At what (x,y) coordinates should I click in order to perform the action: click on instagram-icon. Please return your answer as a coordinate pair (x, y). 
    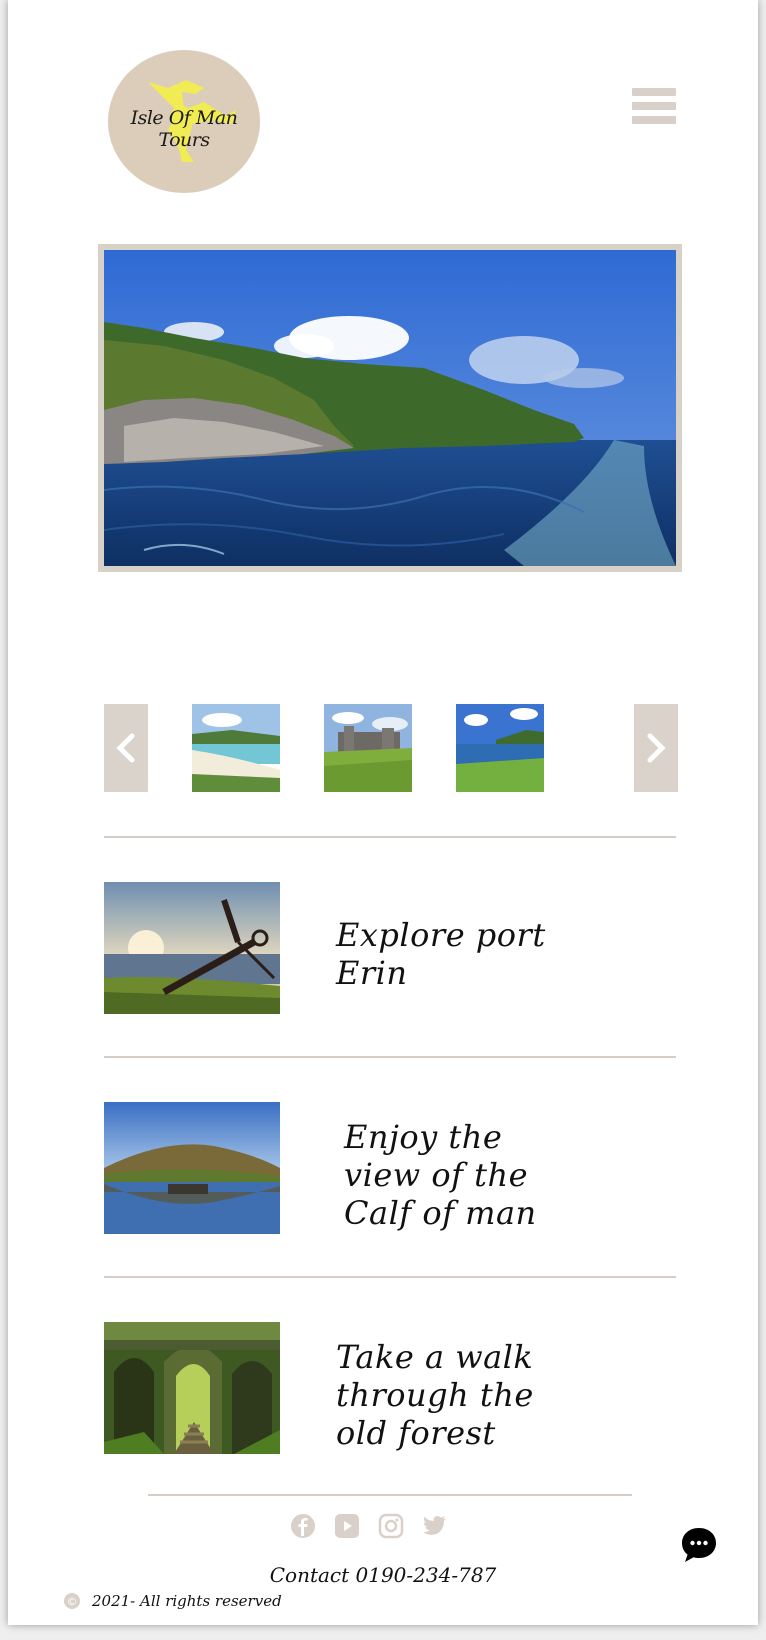
    Looking at the image, I should click on (391, 1526).